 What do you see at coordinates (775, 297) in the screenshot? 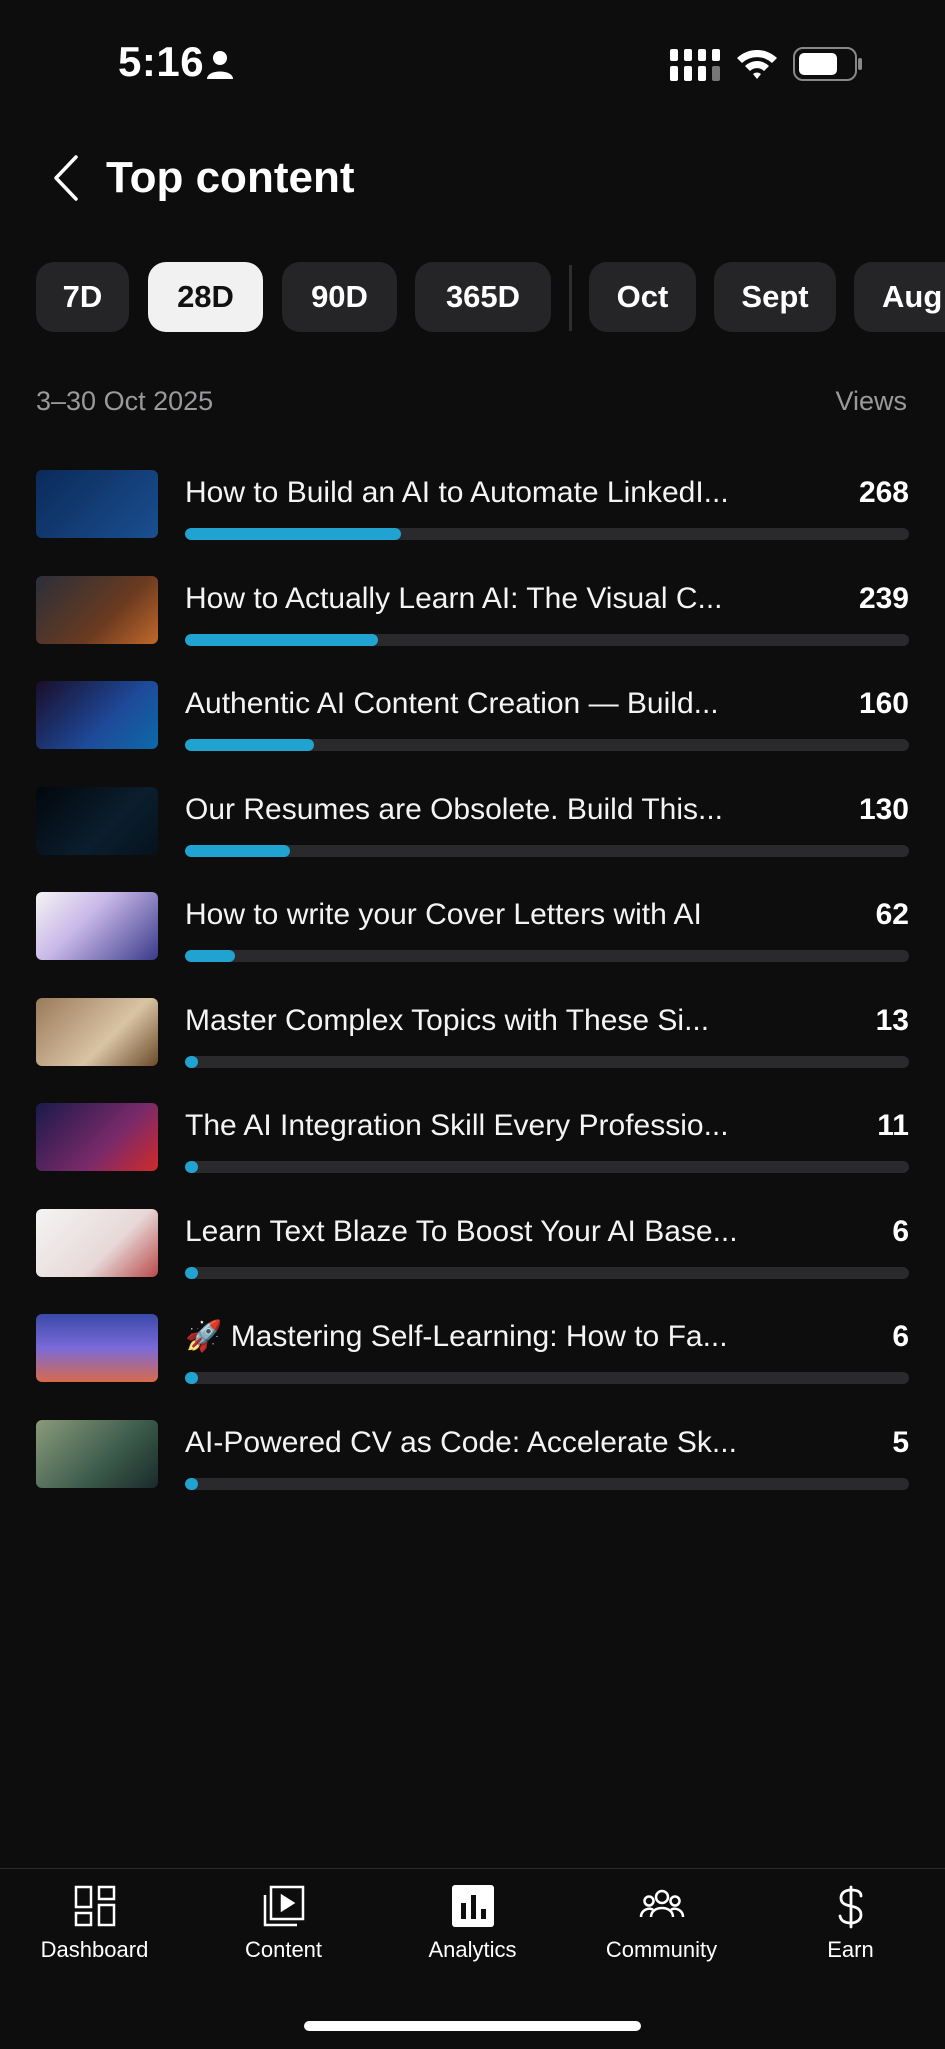
I see `chip-sept: Sept` at bounding box center [775, 297].